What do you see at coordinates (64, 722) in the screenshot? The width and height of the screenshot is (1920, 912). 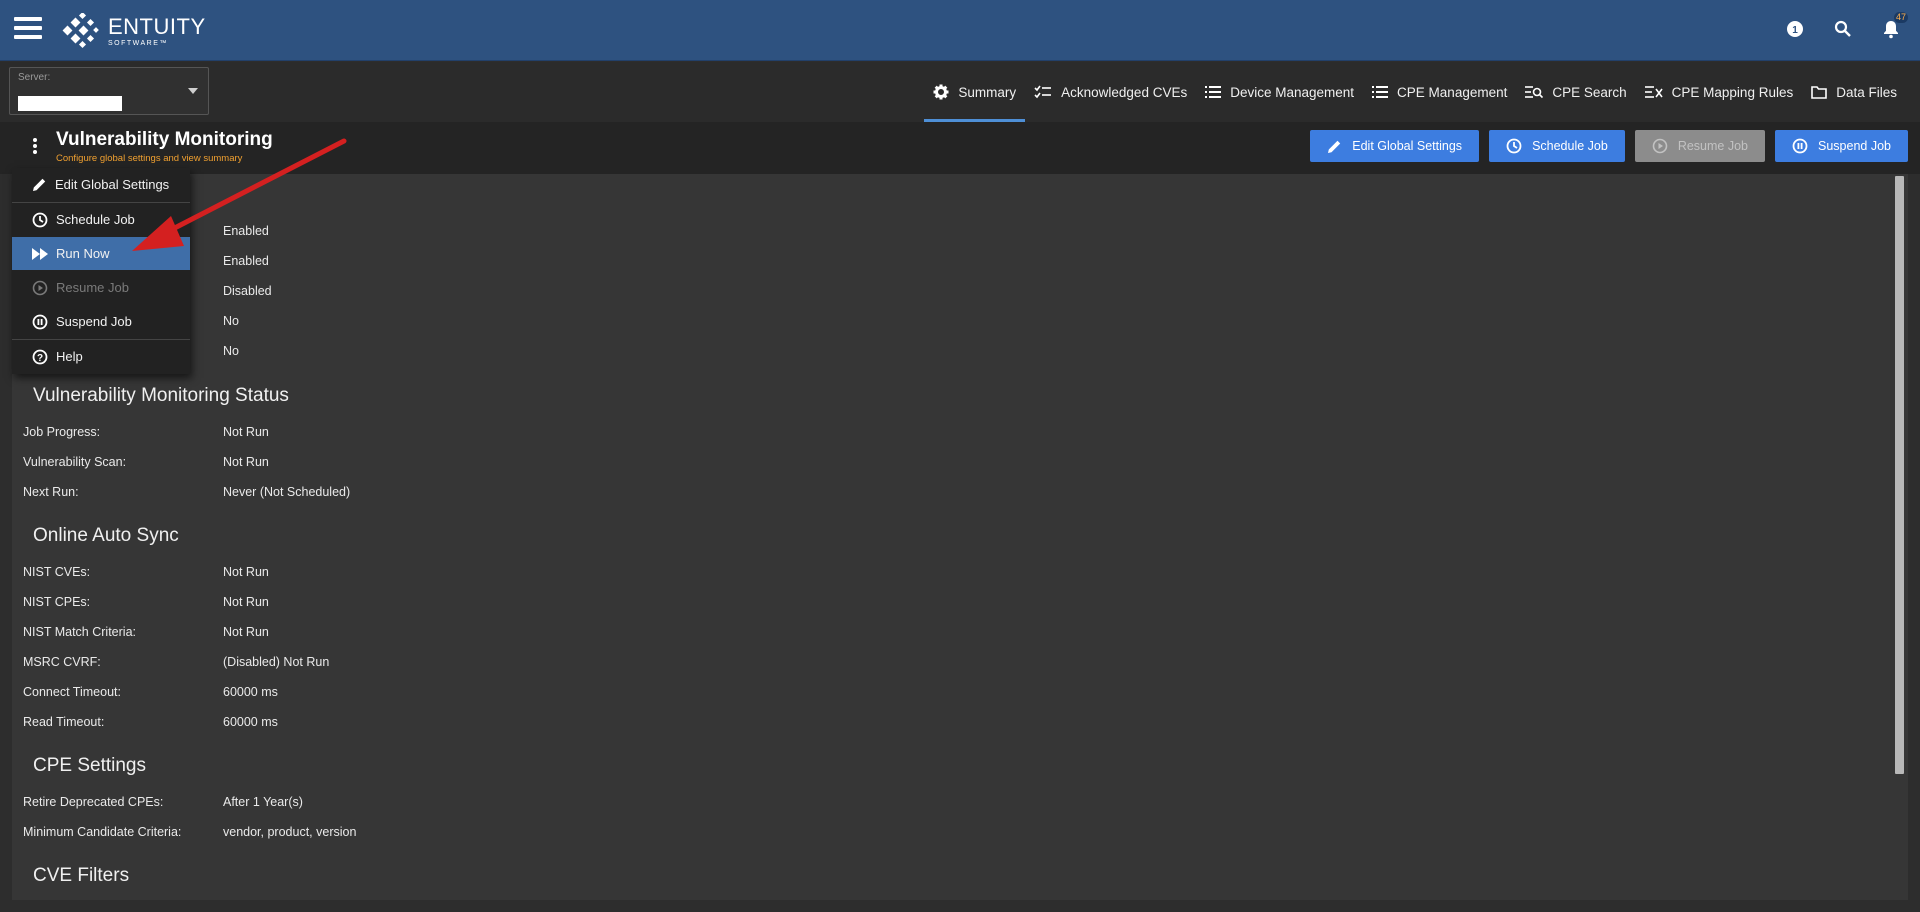 I see `read-timeout-label: Read Timeout:` at bounding box center [64, 722].